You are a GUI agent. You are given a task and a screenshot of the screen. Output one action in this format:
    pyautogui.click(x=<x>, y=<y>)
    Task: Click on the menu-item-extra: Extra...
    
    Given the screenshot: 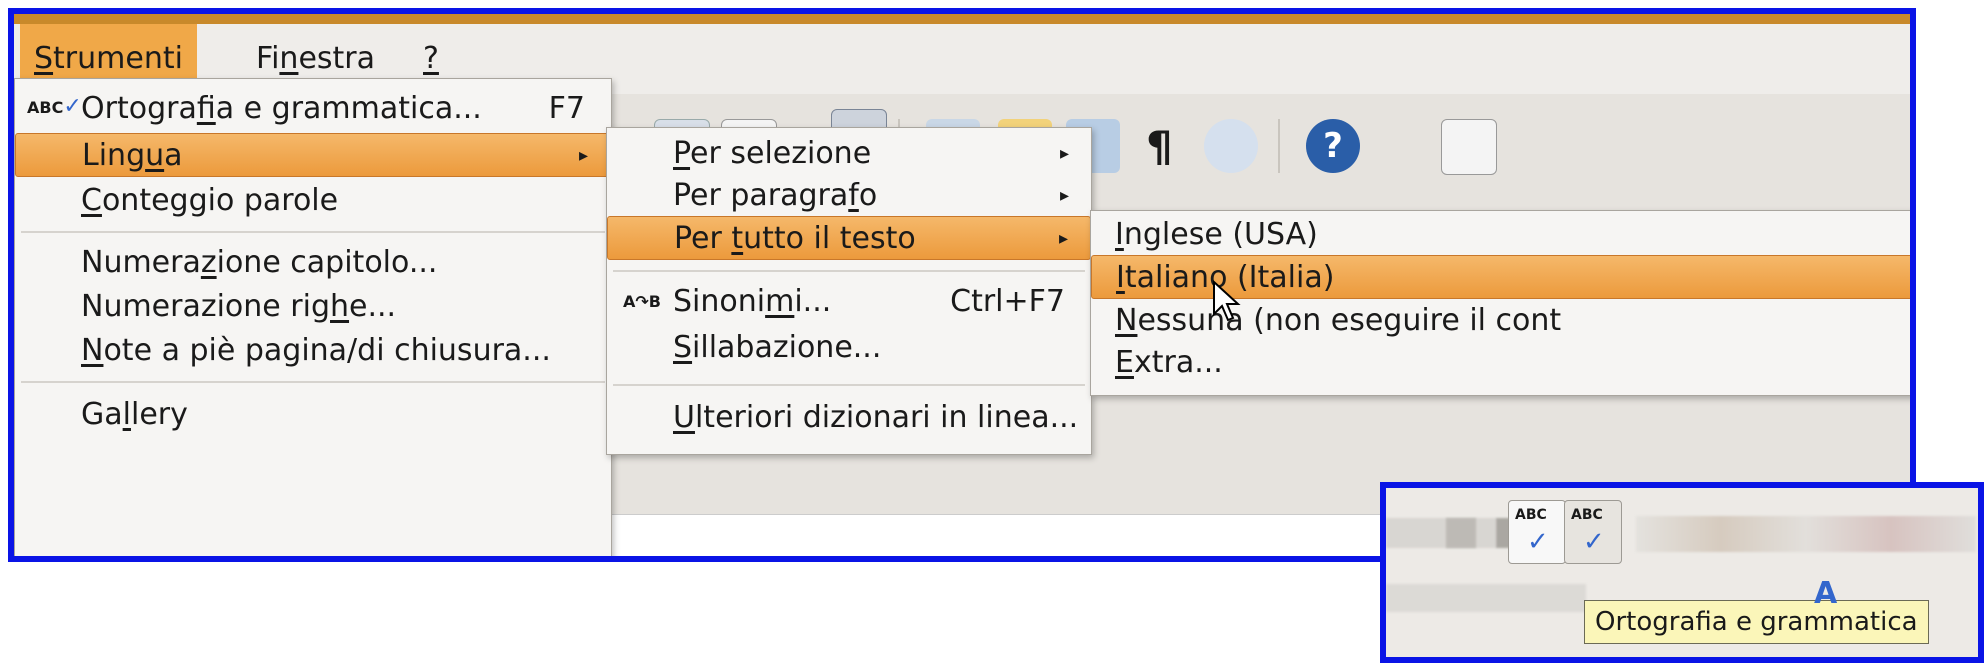 What is the action you would take?
    pyautogui.click(x=1500, y=363)
    